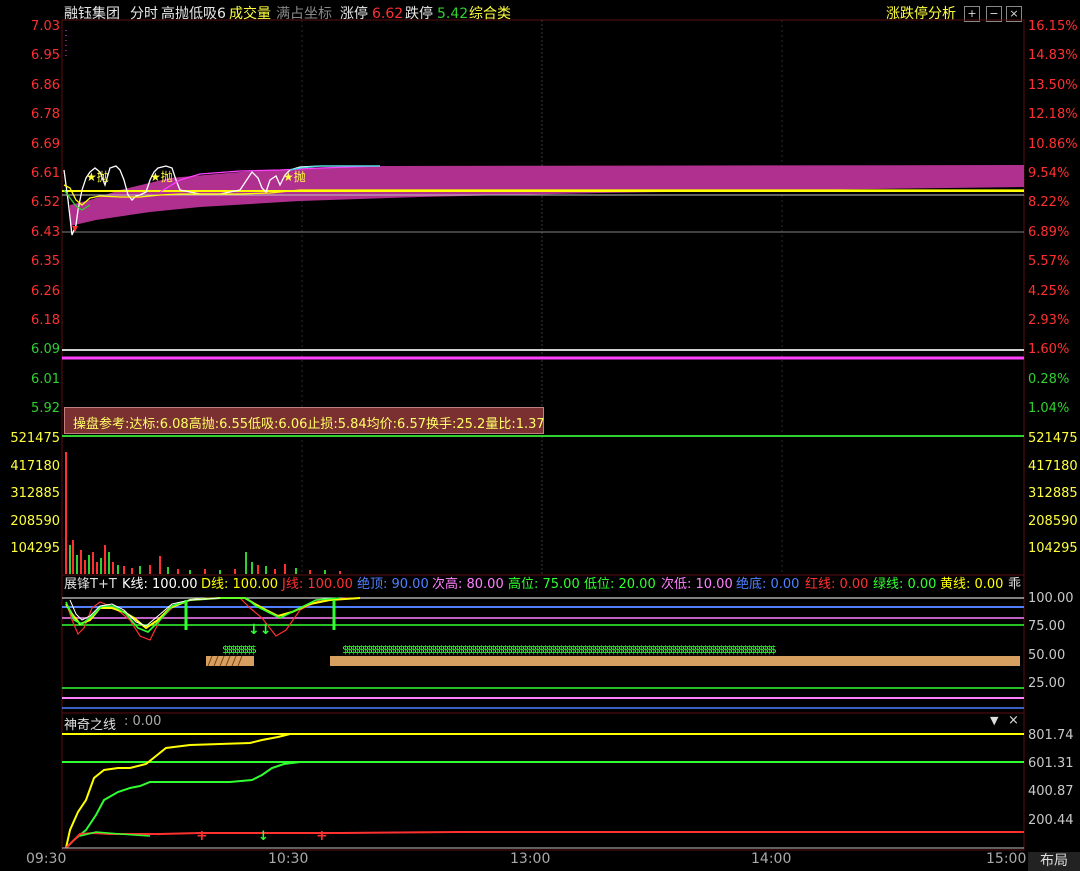  I want to click on percent-tick-label: 8.22%, so click(1049, 203).